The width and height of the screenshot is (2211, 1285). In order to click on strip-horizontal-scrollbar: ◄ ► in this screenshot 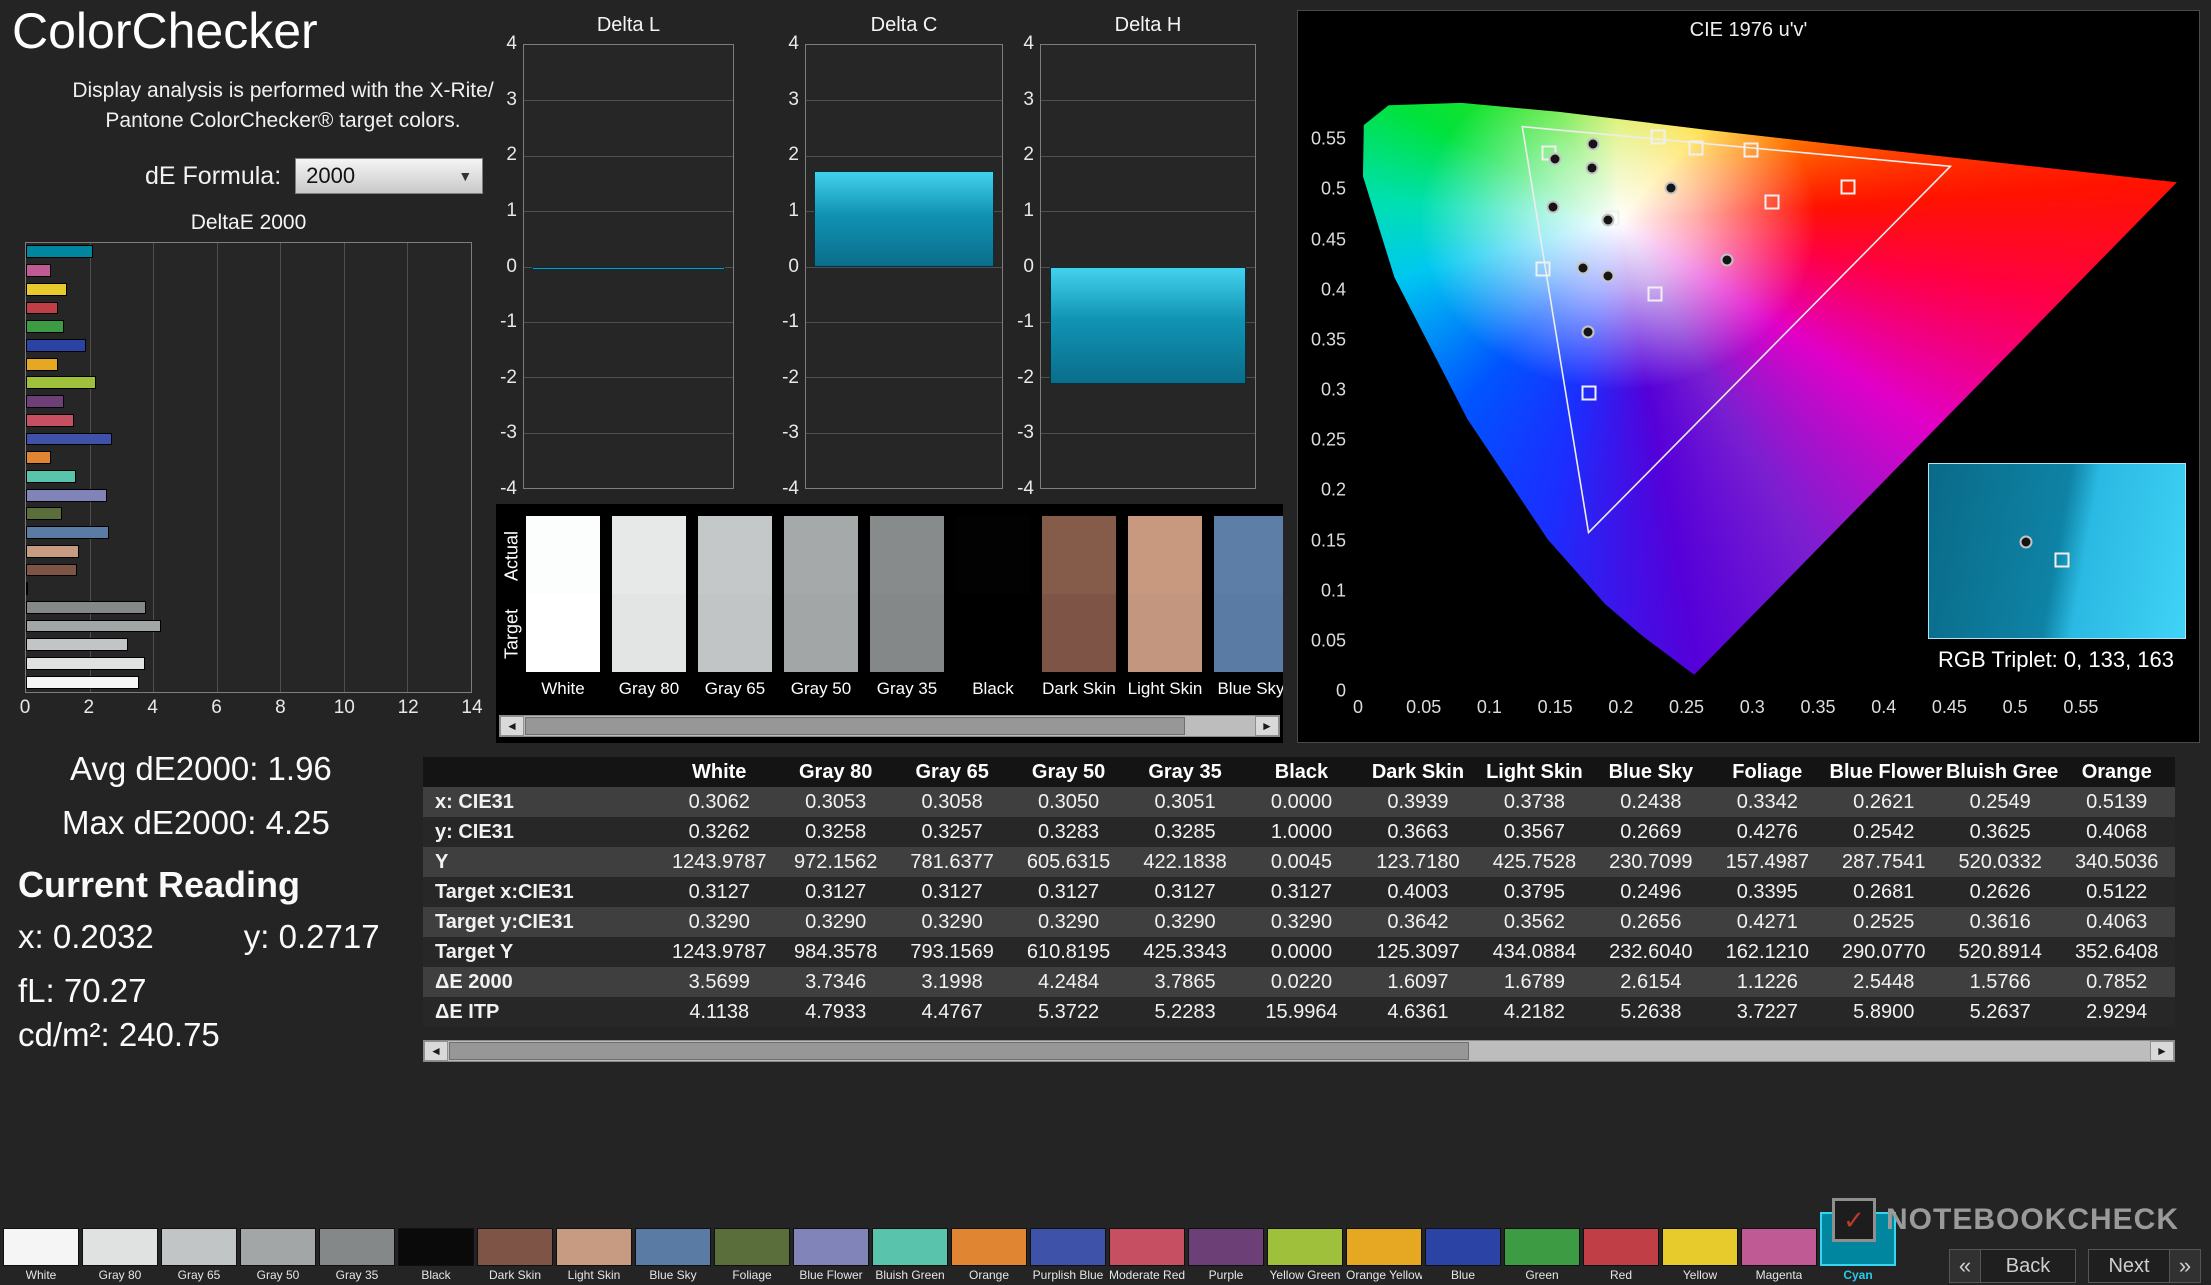, I will do `click(889, 726)`.